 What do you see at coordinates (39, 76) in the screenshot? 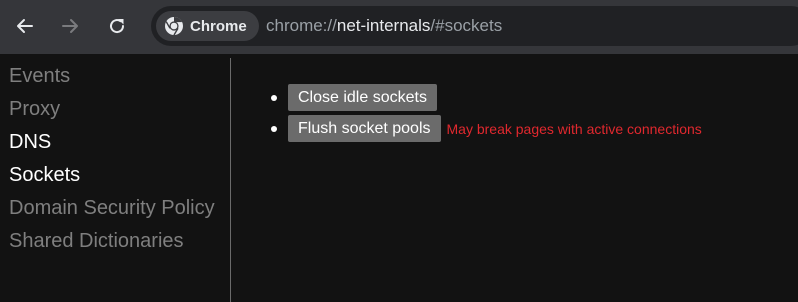
I see `sidebar-item-events: Events` at bounding box center [39, 76].